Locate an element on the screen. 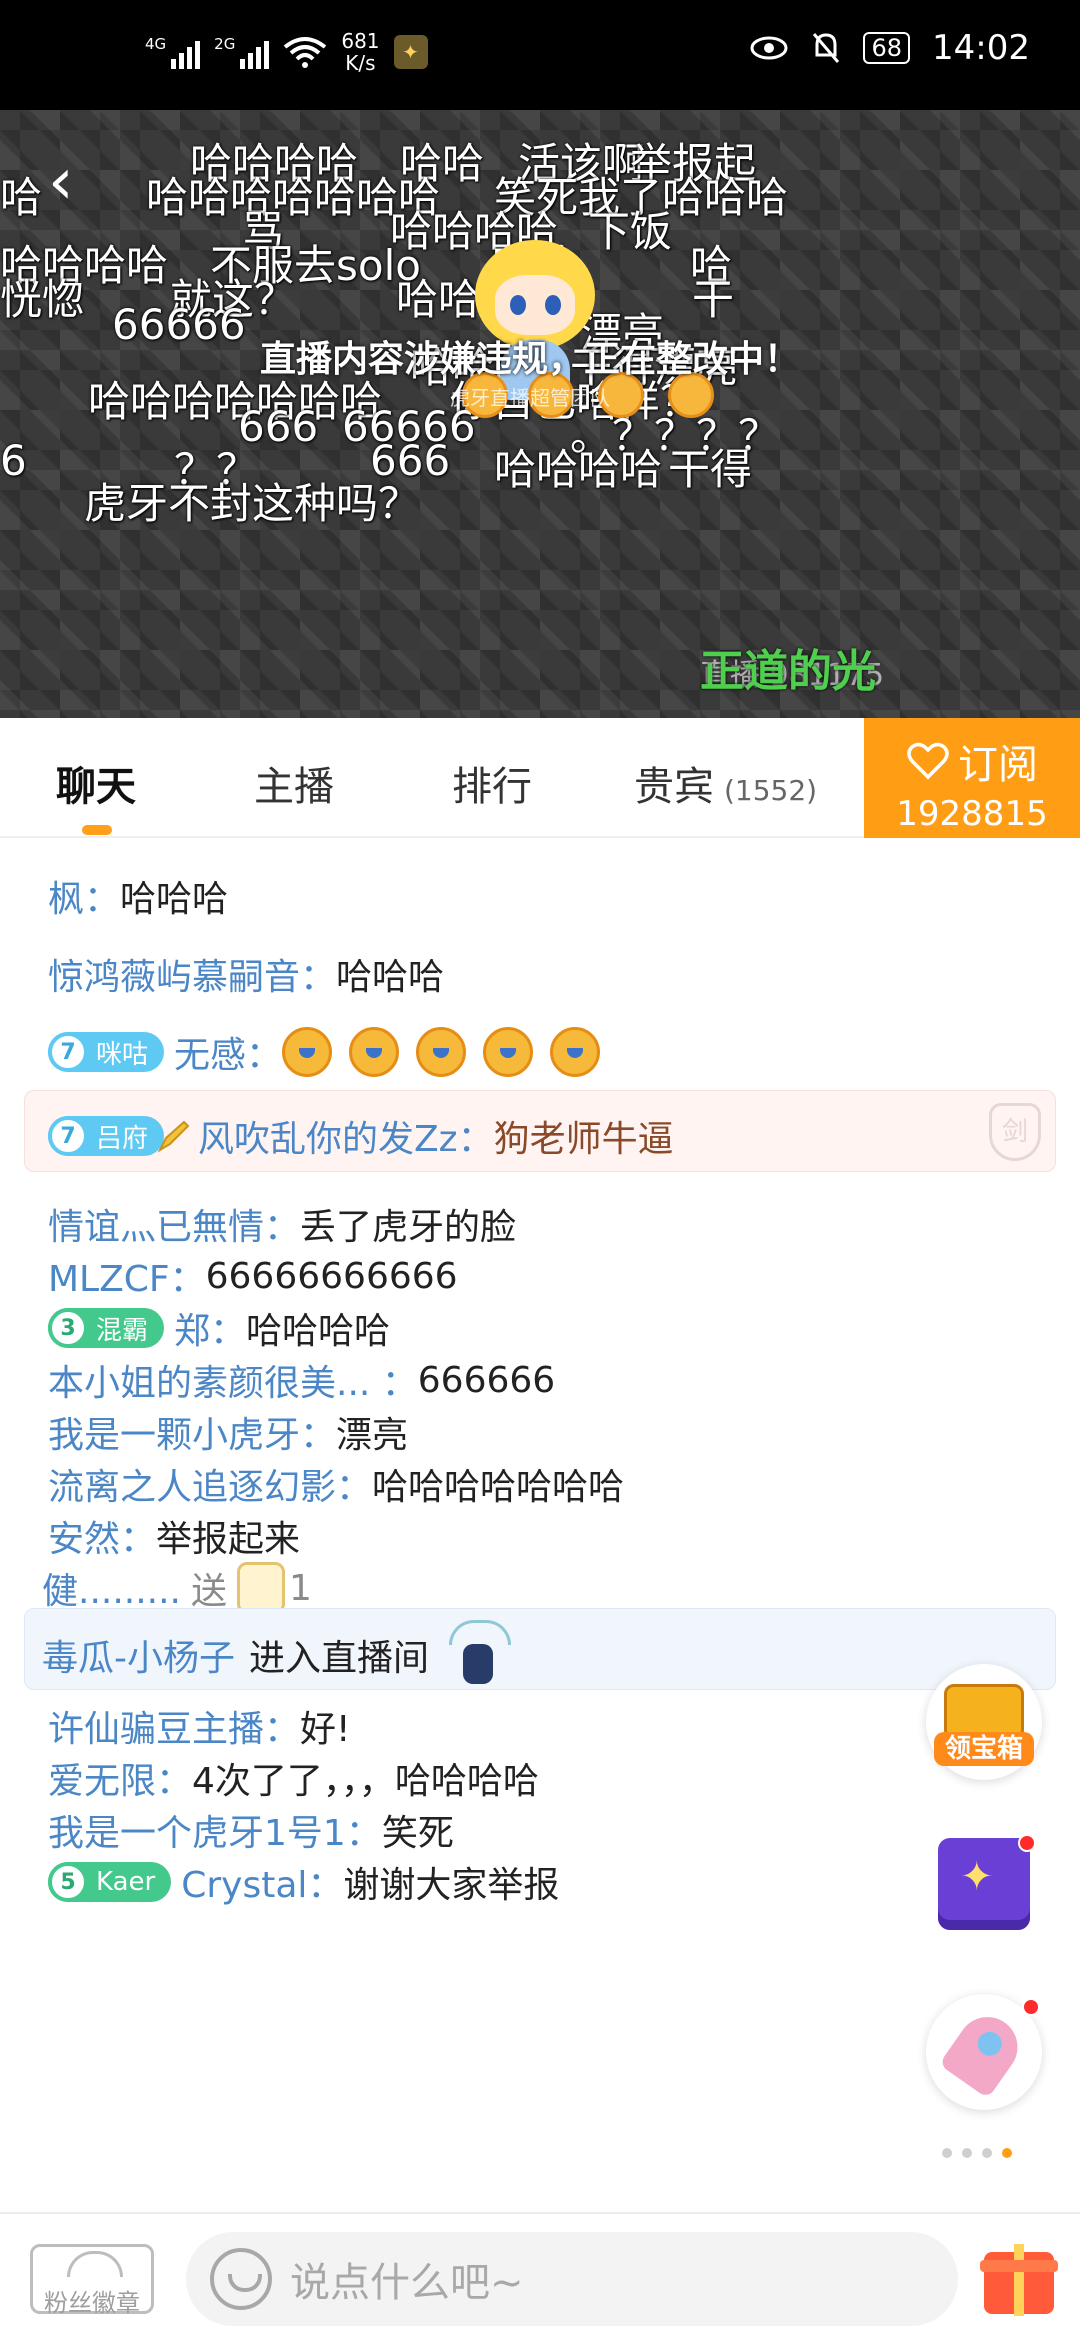 The image size is (1080, 2340). tab-vip: 贵宾 (1552) is located at coordinates (725, 783).